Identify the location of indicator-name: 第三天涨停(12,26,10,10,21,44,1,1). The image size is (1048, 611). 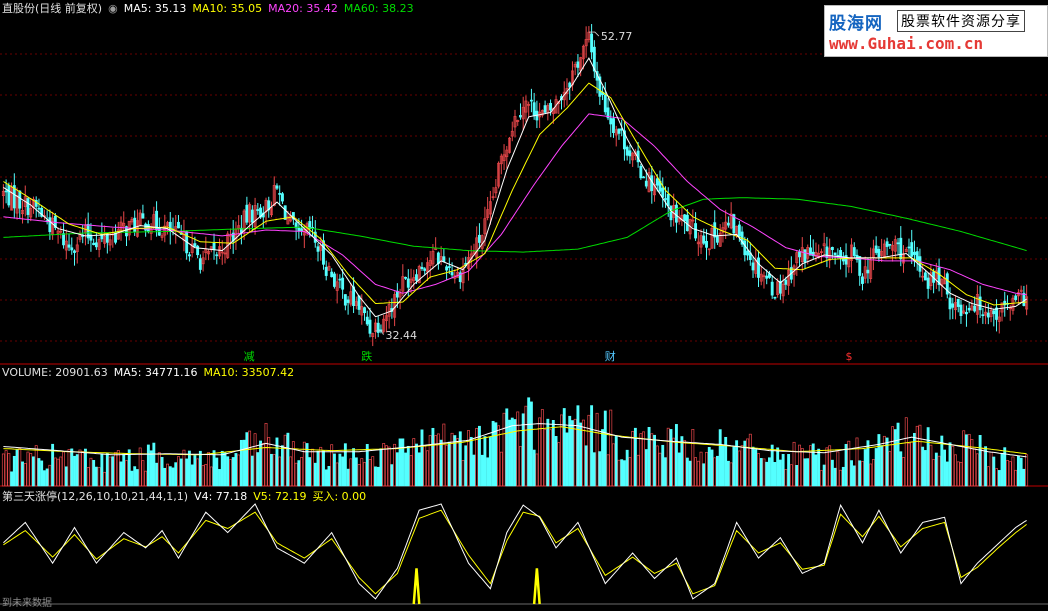
(95, 496).